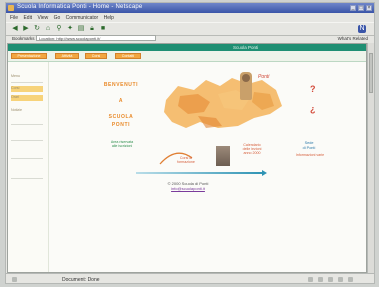 The width and height of the screenshot is (379, 287). What do you see at coordinates (42, 18) in the screenshot?
I see `menu-view: View` at bounding box center [42, 18].